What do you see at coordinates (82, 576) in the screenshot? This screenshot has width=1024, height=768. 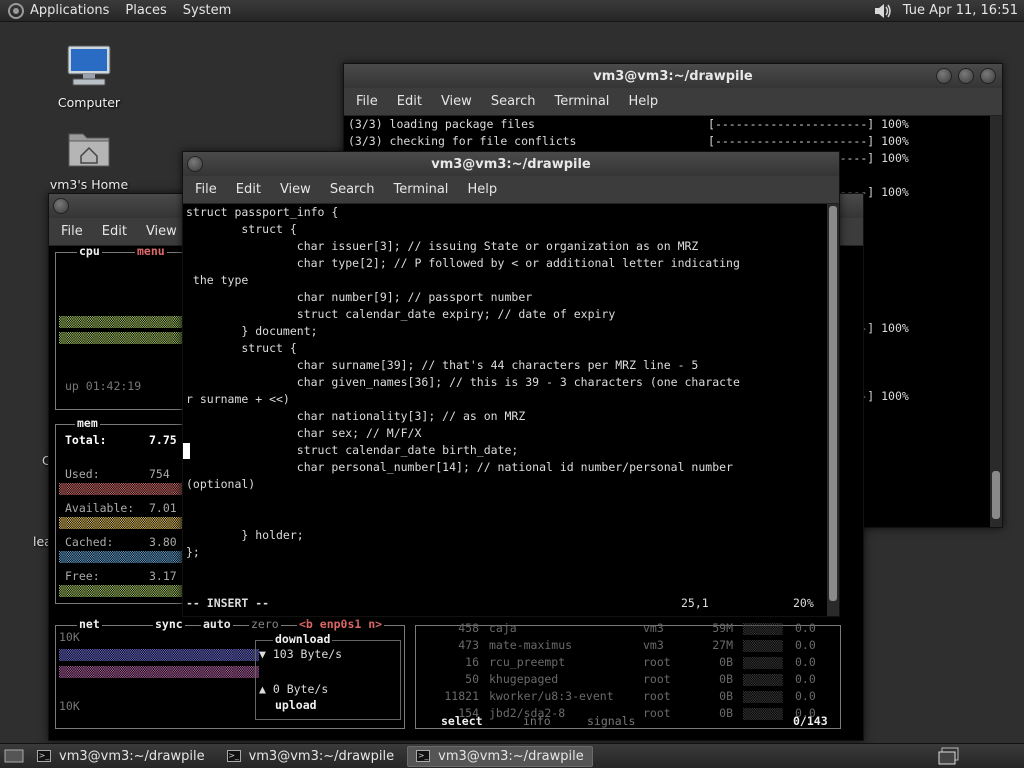 I see `mem-row-label: Free:` at bounding box center [82, 576].